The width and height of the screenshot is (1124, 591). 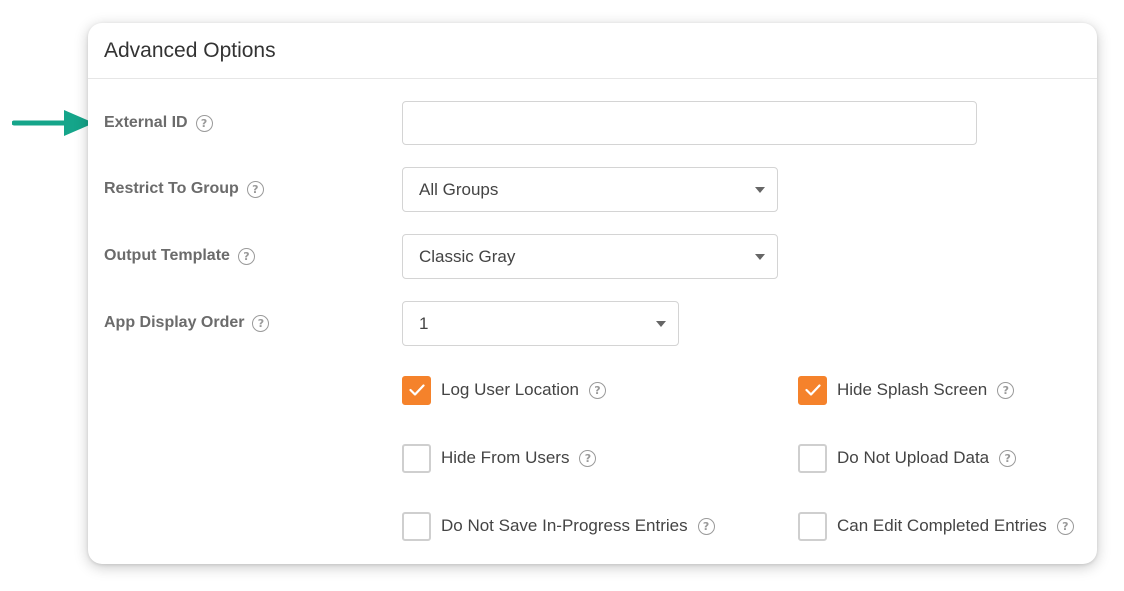 What do you see at coordinates (812, 458) in the screenshot?
I see `do-not-upload-data-checkbox` at bounding box center [812, 458].